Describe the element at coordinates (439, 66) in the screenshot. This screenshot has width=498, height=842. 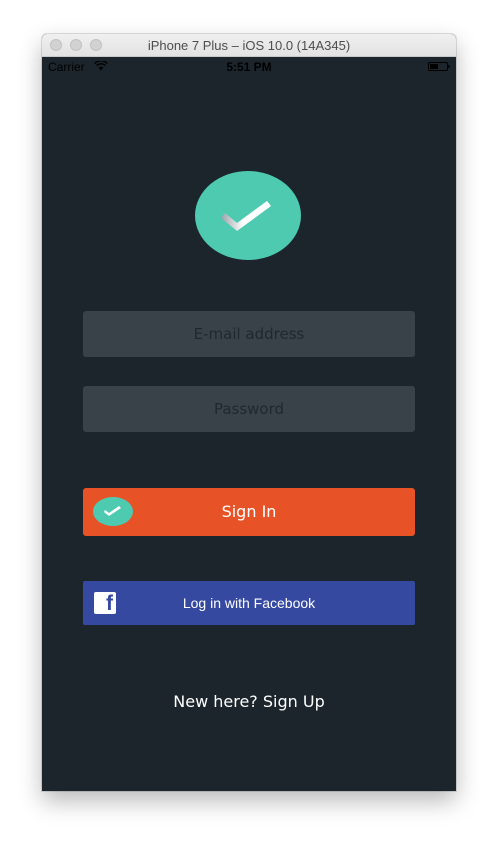
I see `battery-icon` at that location.